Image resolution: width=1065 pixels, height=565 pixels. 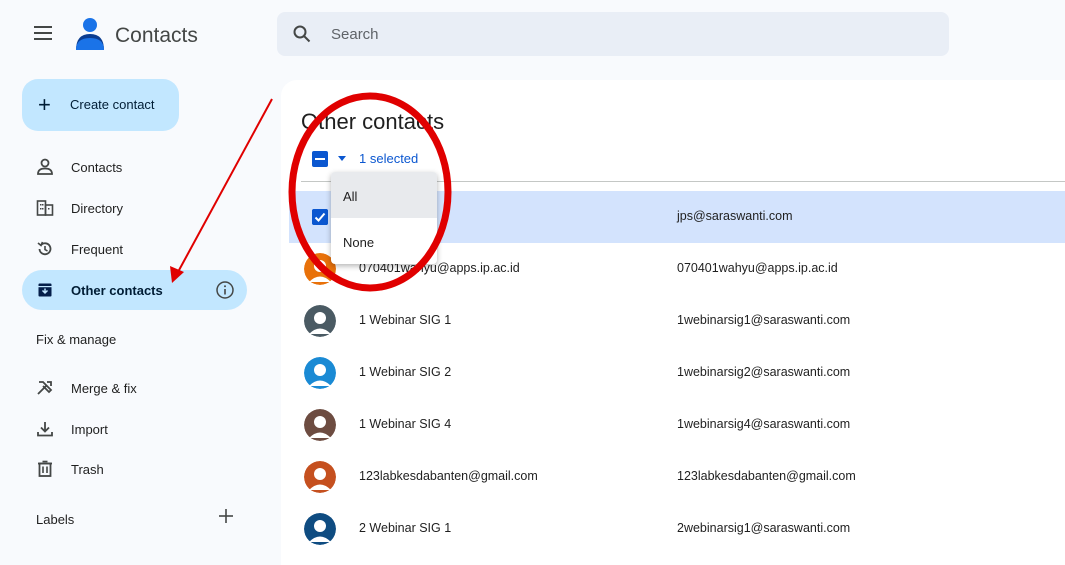 I want to click on contact-email: 1webinarsig4@saraswanti.com, so click(x=764, y=424).